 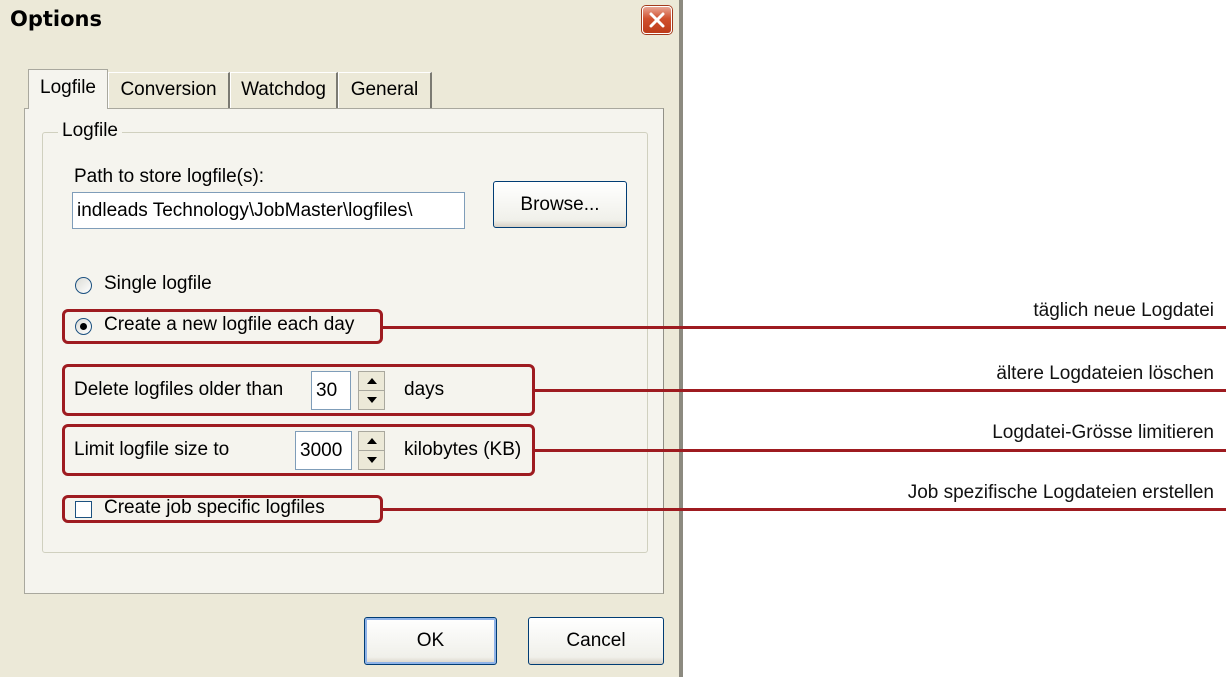 I want to click on single-logfile-label: Single logfile, so click(x=158, y=283).